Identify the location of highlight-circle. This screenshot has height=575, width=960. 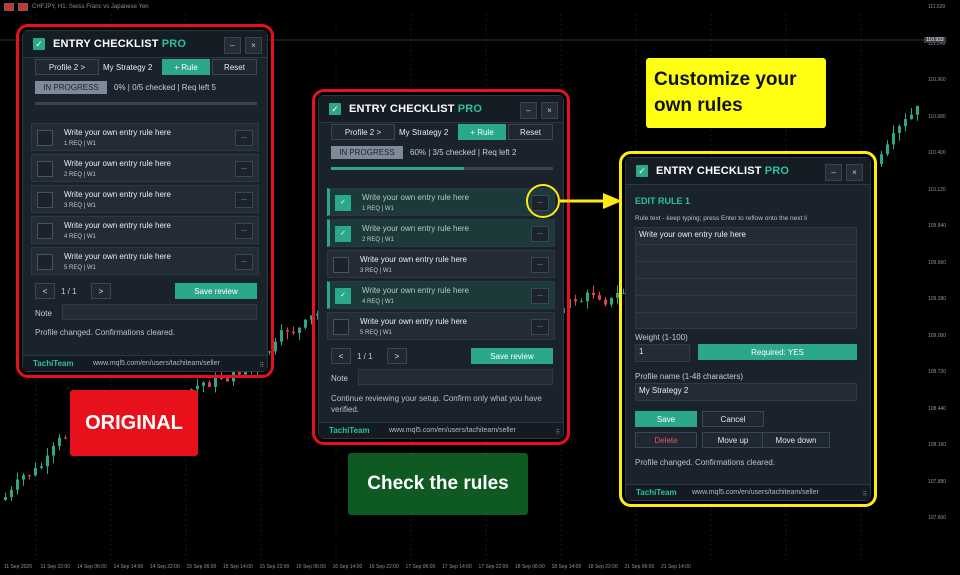
(543, 201).